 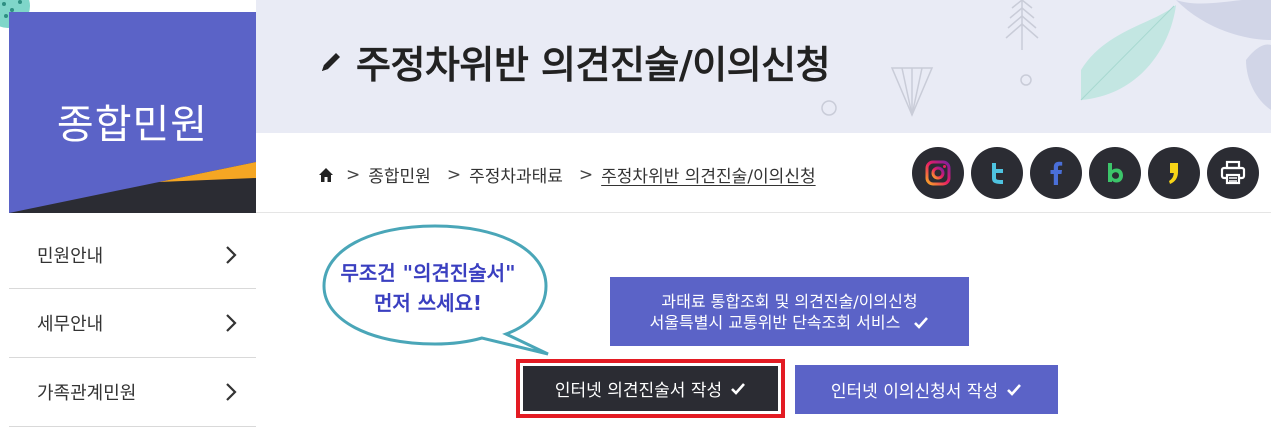 I want to click on breadcrumb: > 종합민원 > 주정차과태료 > 주정차위반 의견진술/이의신청, so click(x=575, y=174).